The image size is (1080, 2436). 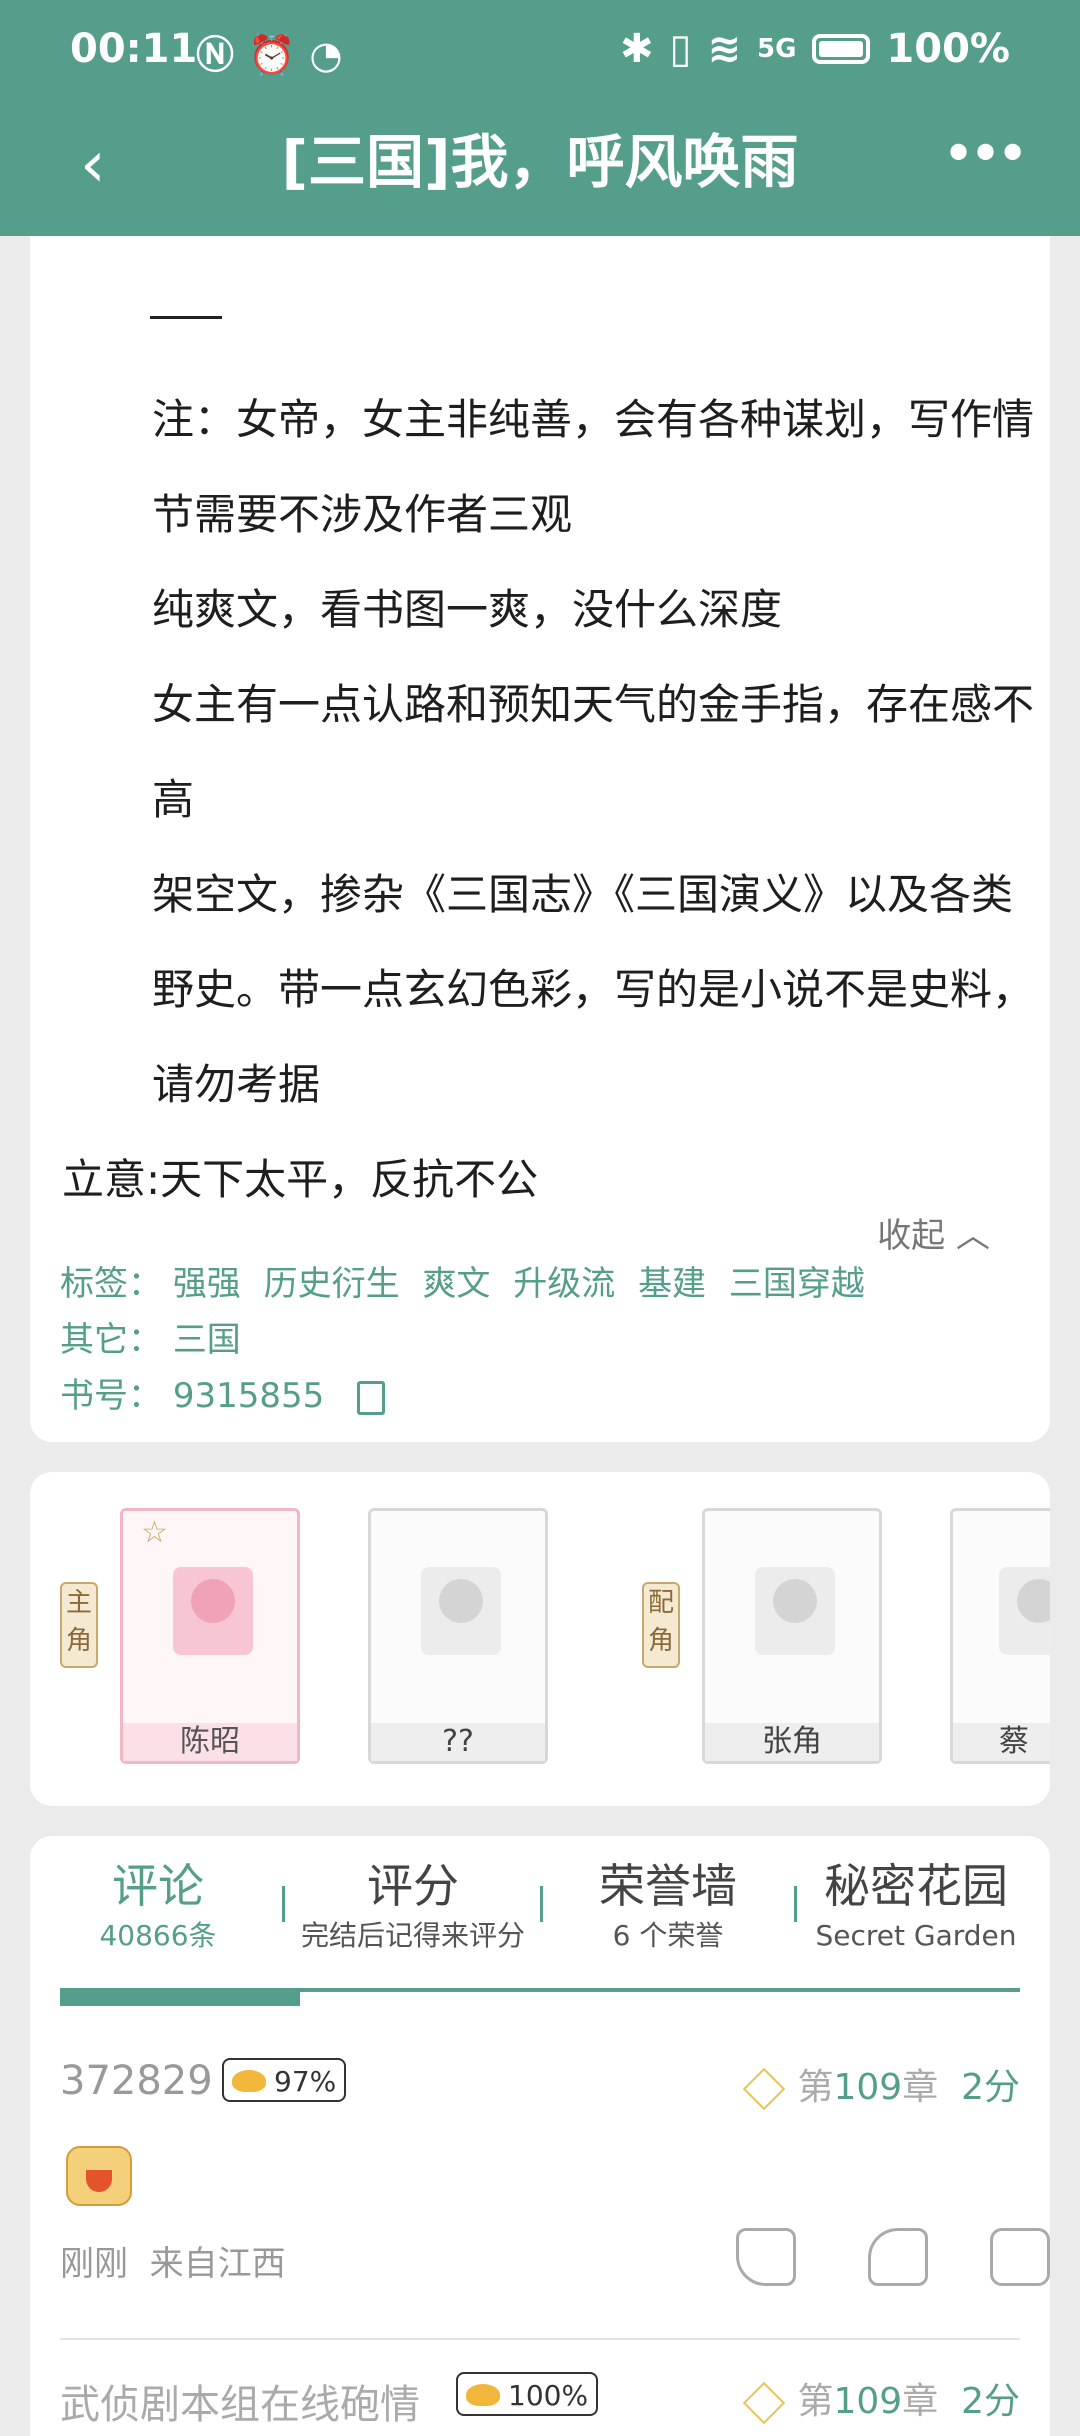 I want to click on character-name: 张角, so click(x=792, y=1742).